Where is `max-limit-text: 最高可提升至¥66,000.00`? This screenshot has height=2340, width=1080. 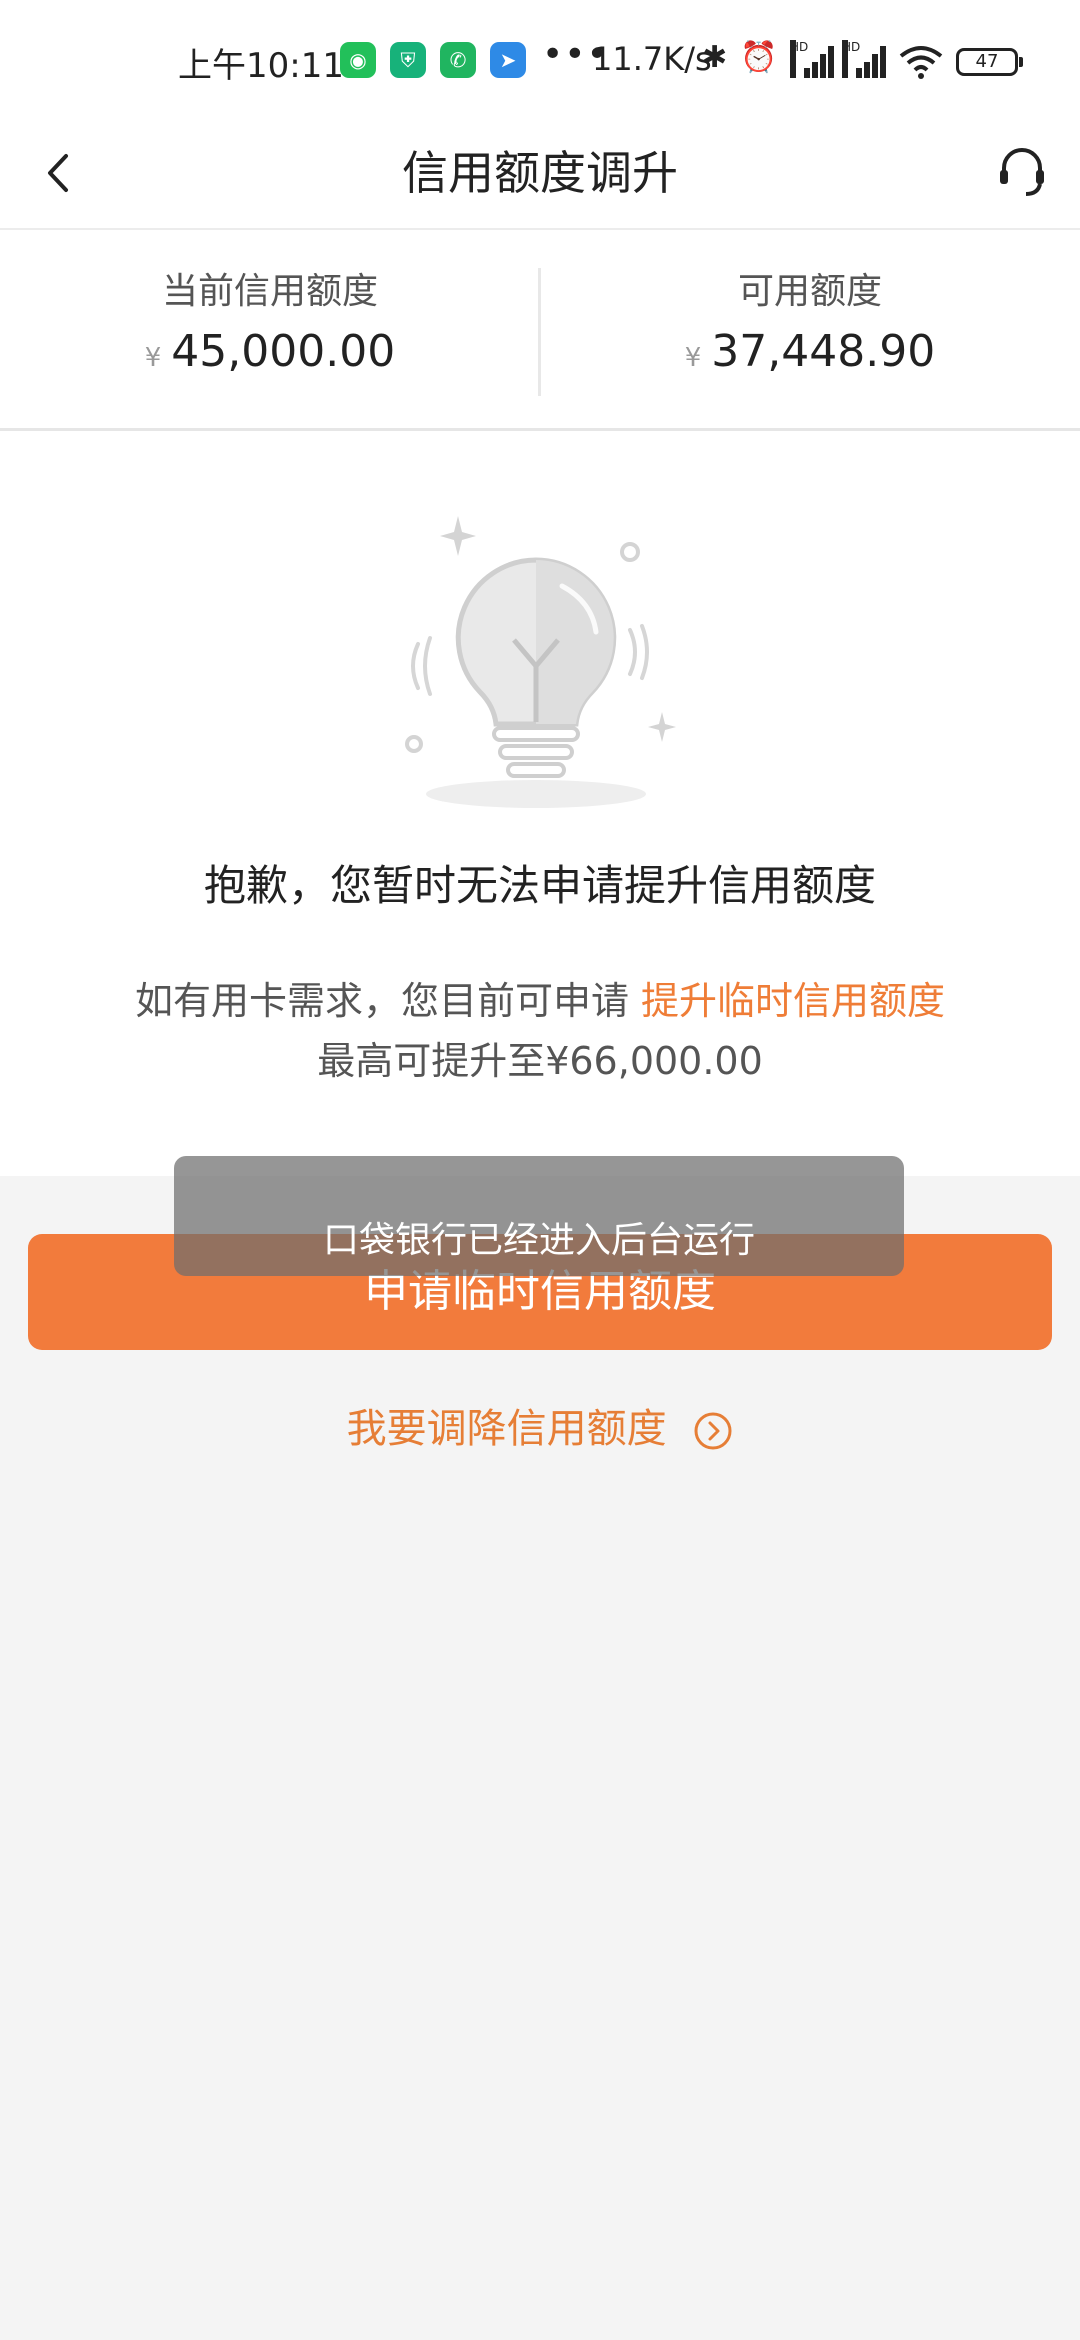
max-limit-text: 最高可提升至¥66,000.00 is located at coordinates (540, 1061).